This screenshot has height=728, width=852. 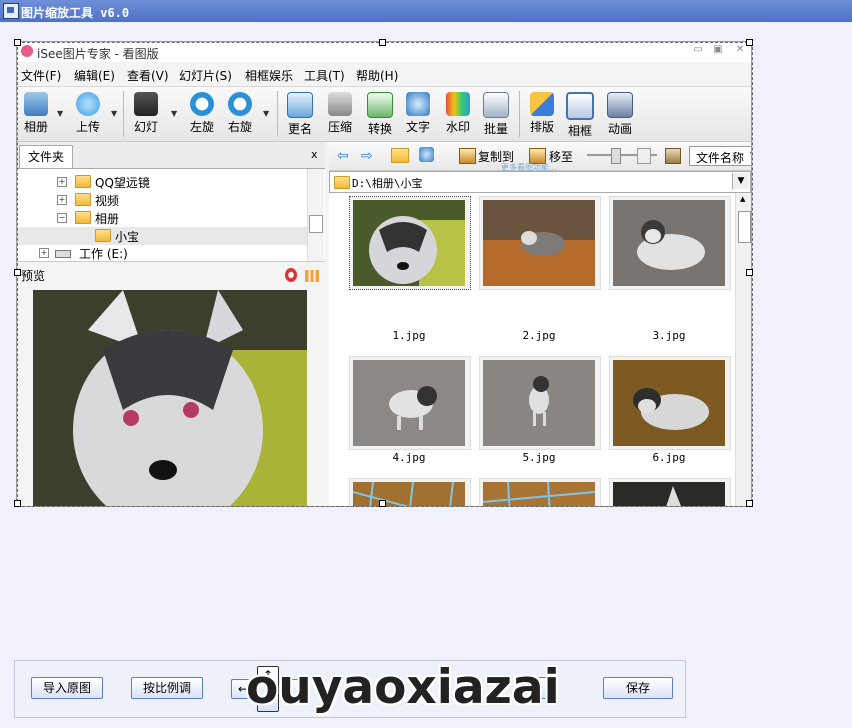 I want to click on import-original-button: 导入原图, so click(x=67, y=688).